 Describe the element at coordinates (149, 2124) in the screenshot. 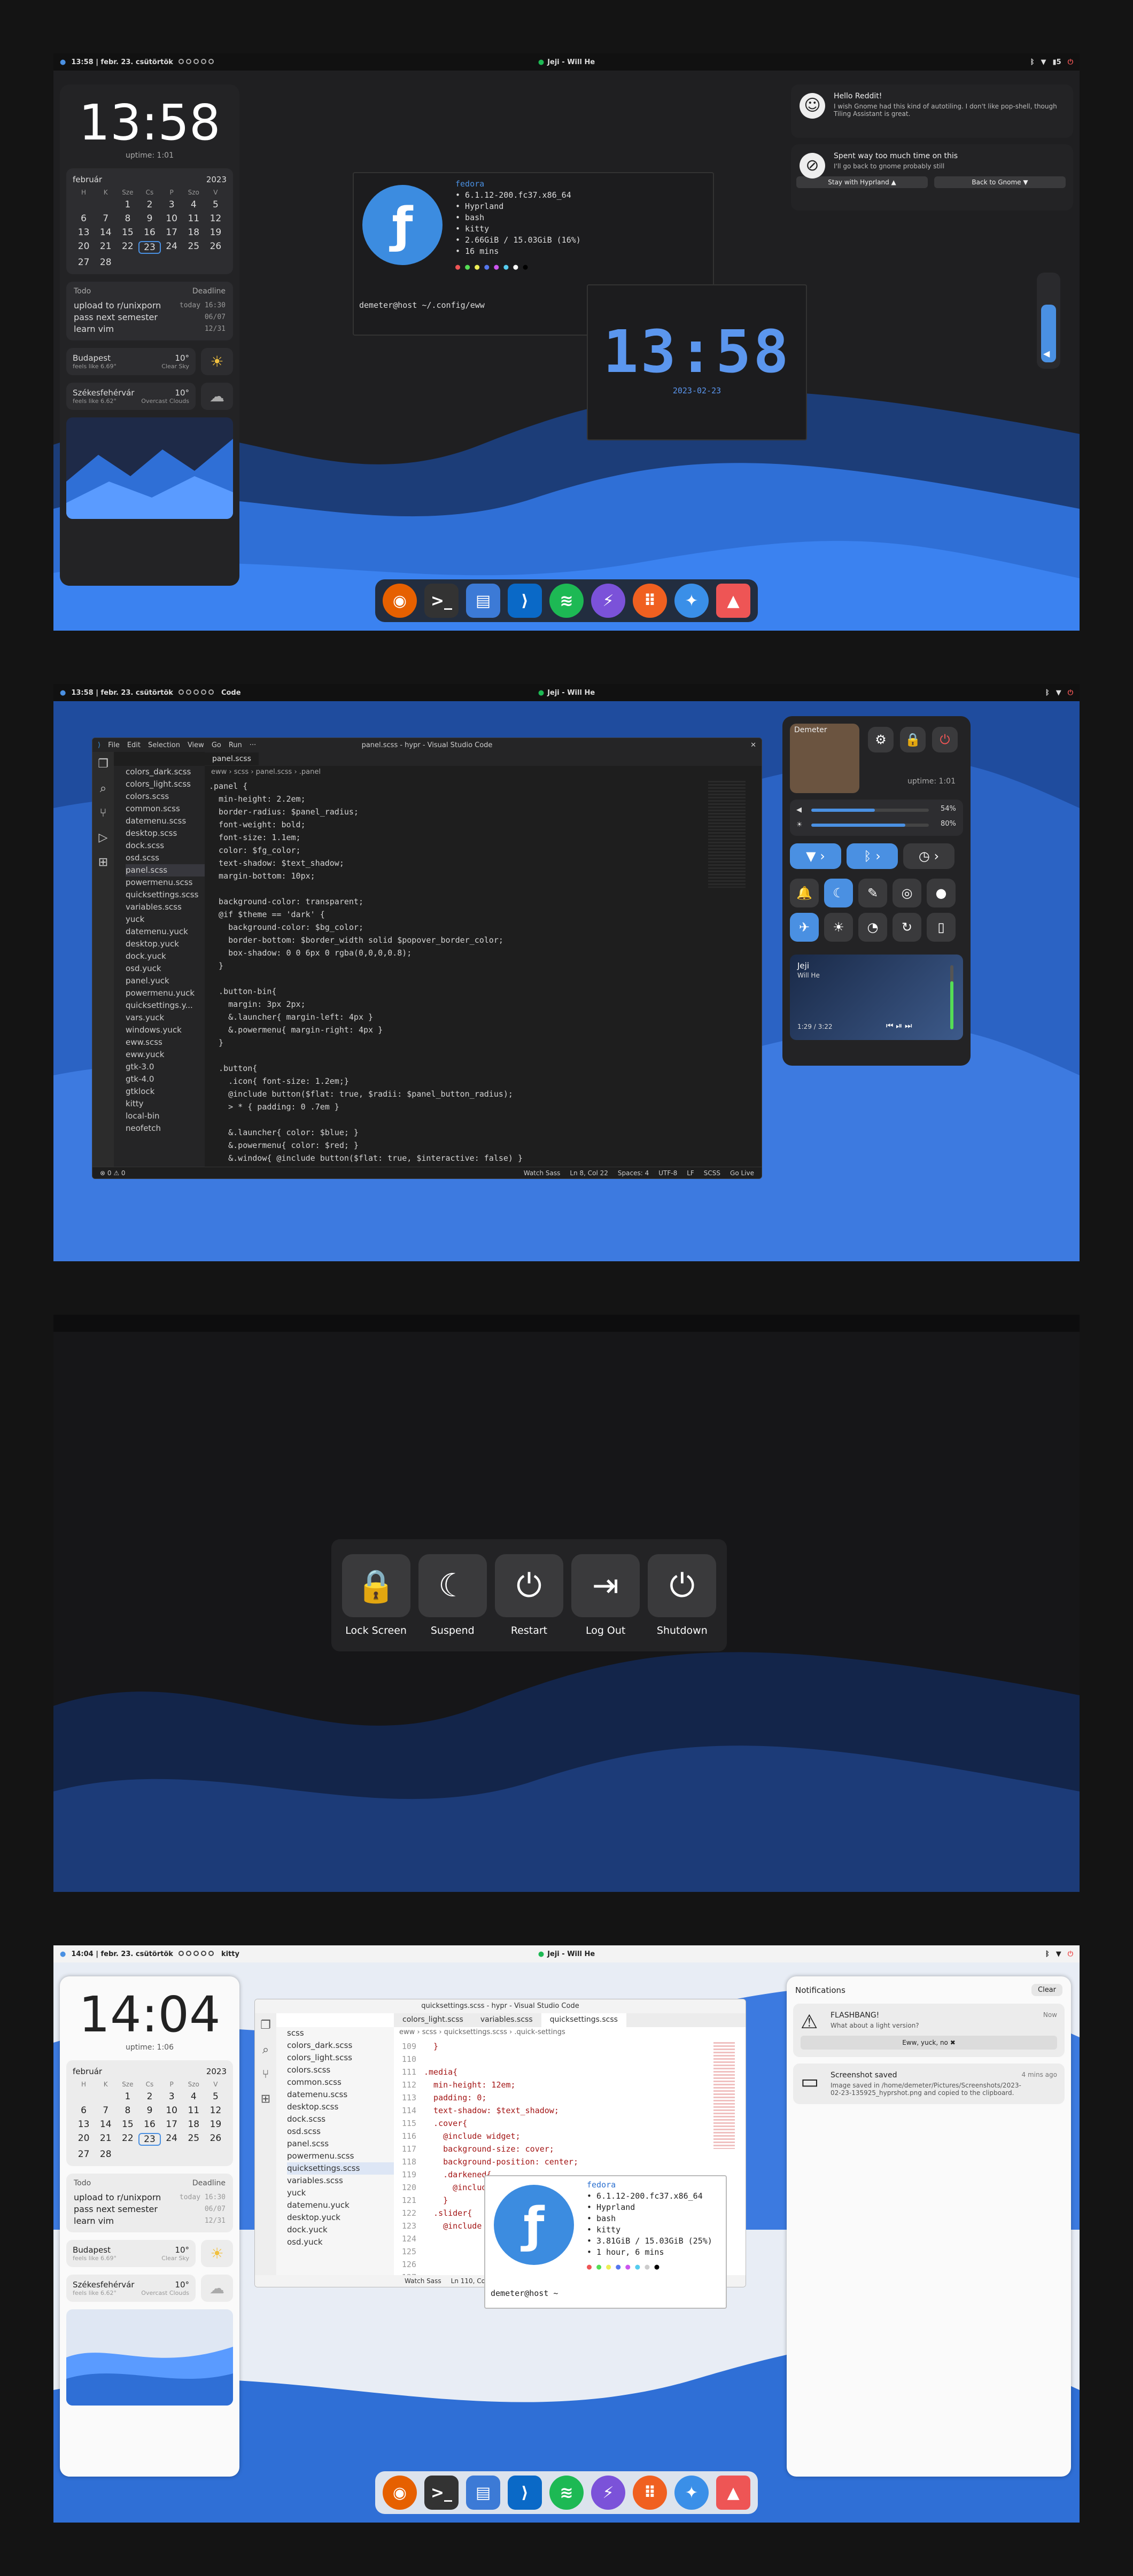

I see `calendar-day: 16` at that location.